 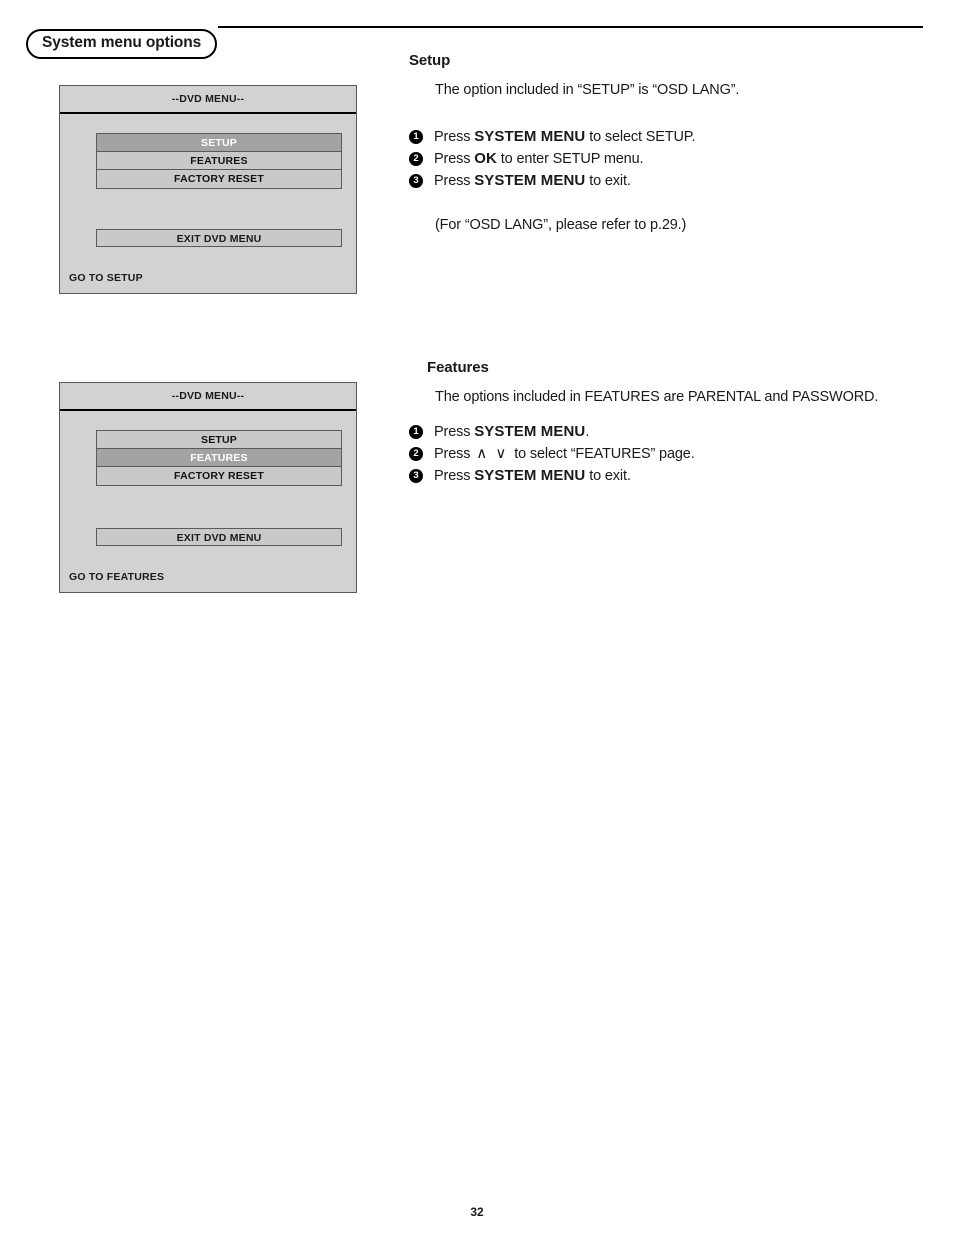 I want to click on features-step-1: 1 Press SYSTEM MENU., so click(x=659, y=432).